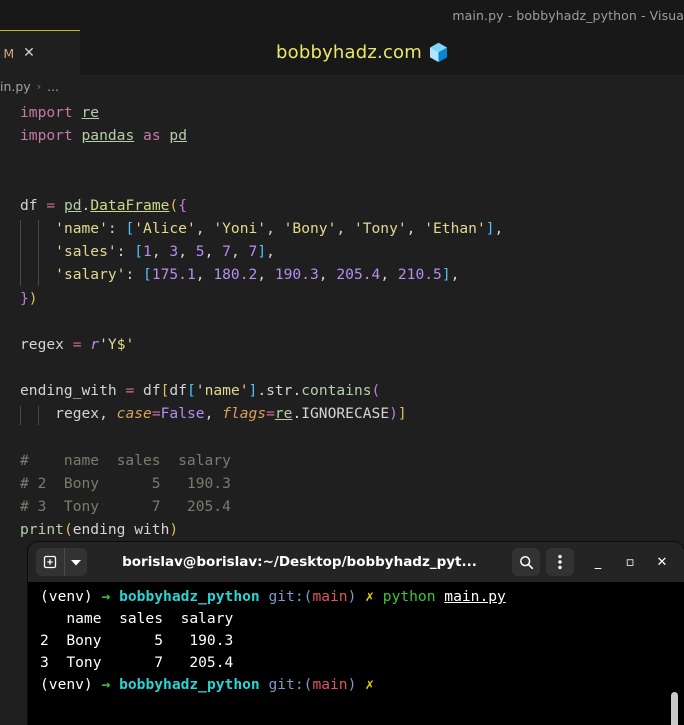 The width and height of the screenshot is (684, 725). I want to click on editor-tab-main-py: n.py M ✕, so click(40, 52).